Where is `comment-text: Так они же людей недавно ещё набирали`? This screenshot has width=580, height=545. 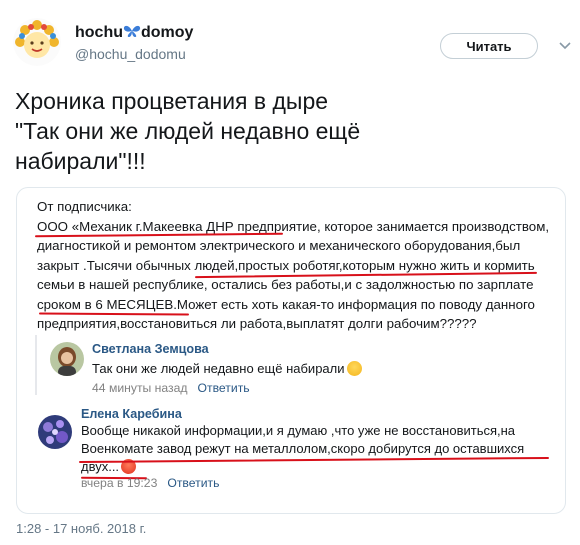 comment-text: Так они же людей недавно ещё набирали is located at coordinates (227, 369).